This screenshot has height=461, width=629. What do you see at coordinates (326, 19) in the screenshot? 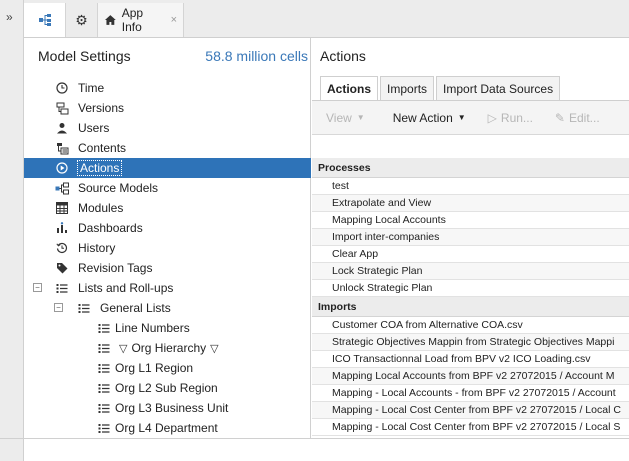
I see `tab-bar: ⚙ App Info ×` at bounding box center [326, 19].